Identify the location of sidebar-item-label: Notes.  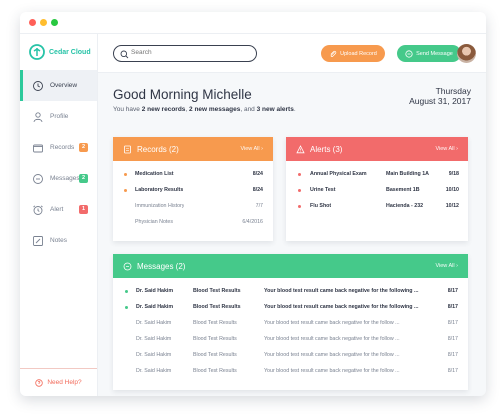
(58, 240).